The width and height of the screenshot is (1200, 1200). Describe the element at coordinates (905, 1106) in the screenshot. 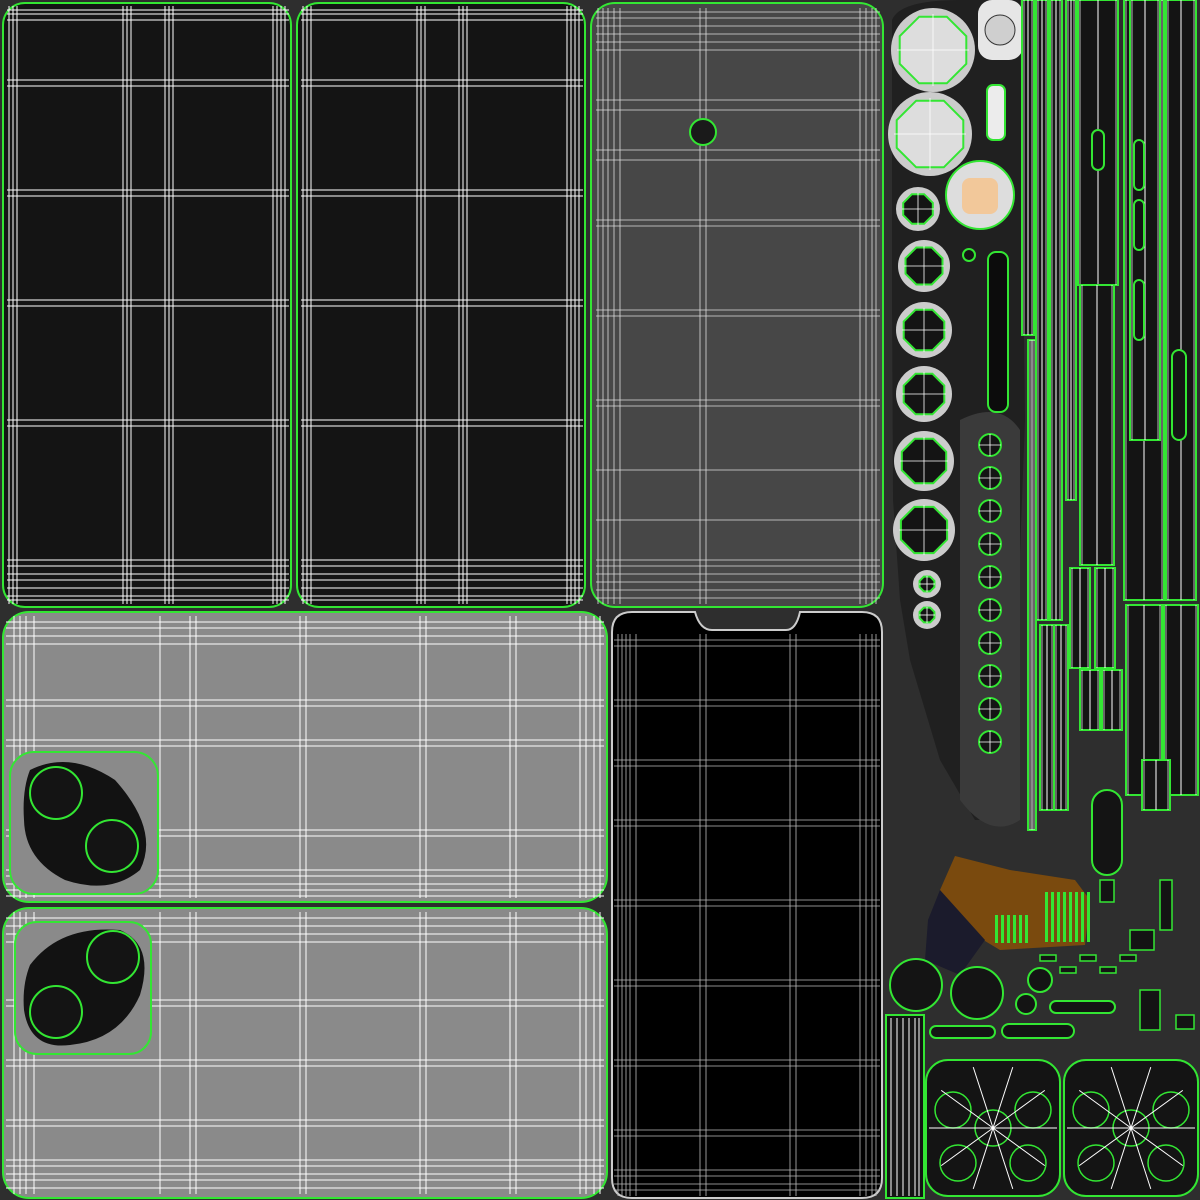

I see `bottom-strip` at that location.